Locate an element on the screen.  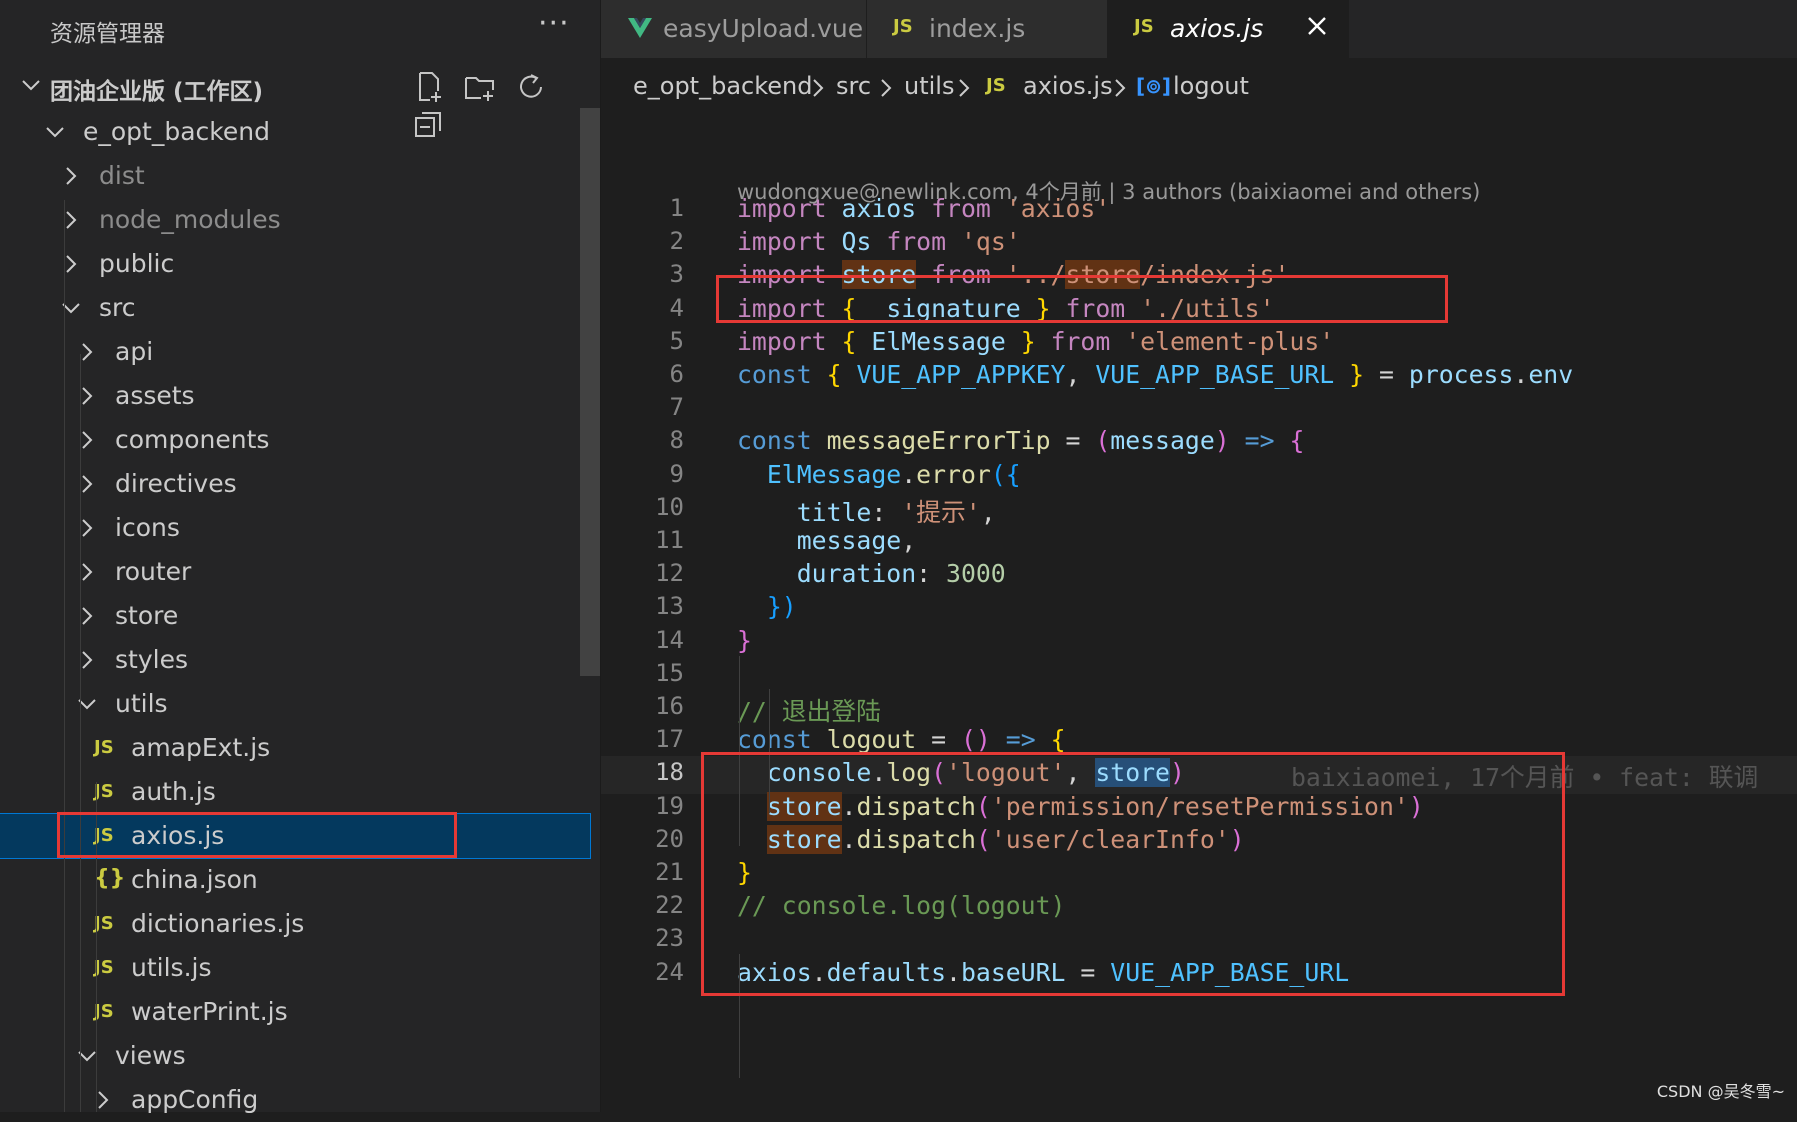
breadcrumb-item-src: src is located at coordinates (853, 86).